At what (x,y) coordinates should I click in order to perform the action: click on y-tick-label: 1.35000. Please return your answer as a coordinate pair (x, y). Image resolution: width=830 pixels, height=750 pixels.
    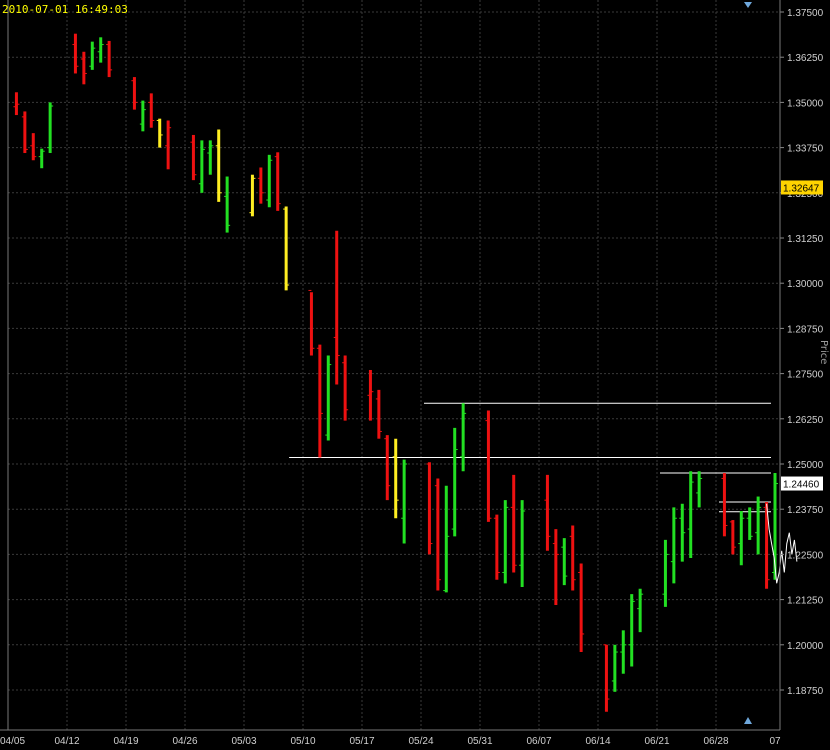
    Looking at the image, I should click on (805, 103).